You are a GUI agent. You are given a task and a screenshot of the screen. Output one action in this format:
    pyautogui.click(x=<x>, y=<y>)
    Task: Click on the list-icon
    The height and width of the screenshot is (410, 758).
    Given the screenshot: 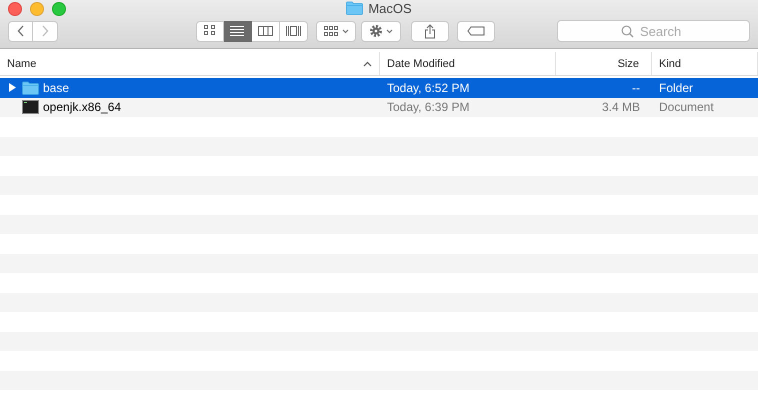 What is the action you would take?
    pyautogui.click(x=237, y=31)
    